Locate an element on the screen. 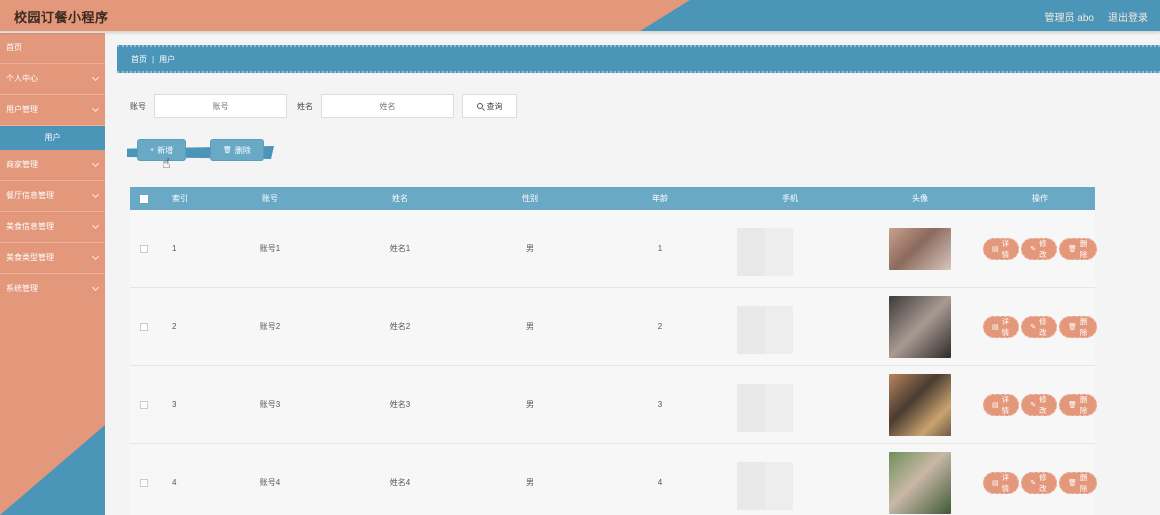  sidebar-item-restaurant-info: 餐厅信息管理 is located at coordinates (52, 196).